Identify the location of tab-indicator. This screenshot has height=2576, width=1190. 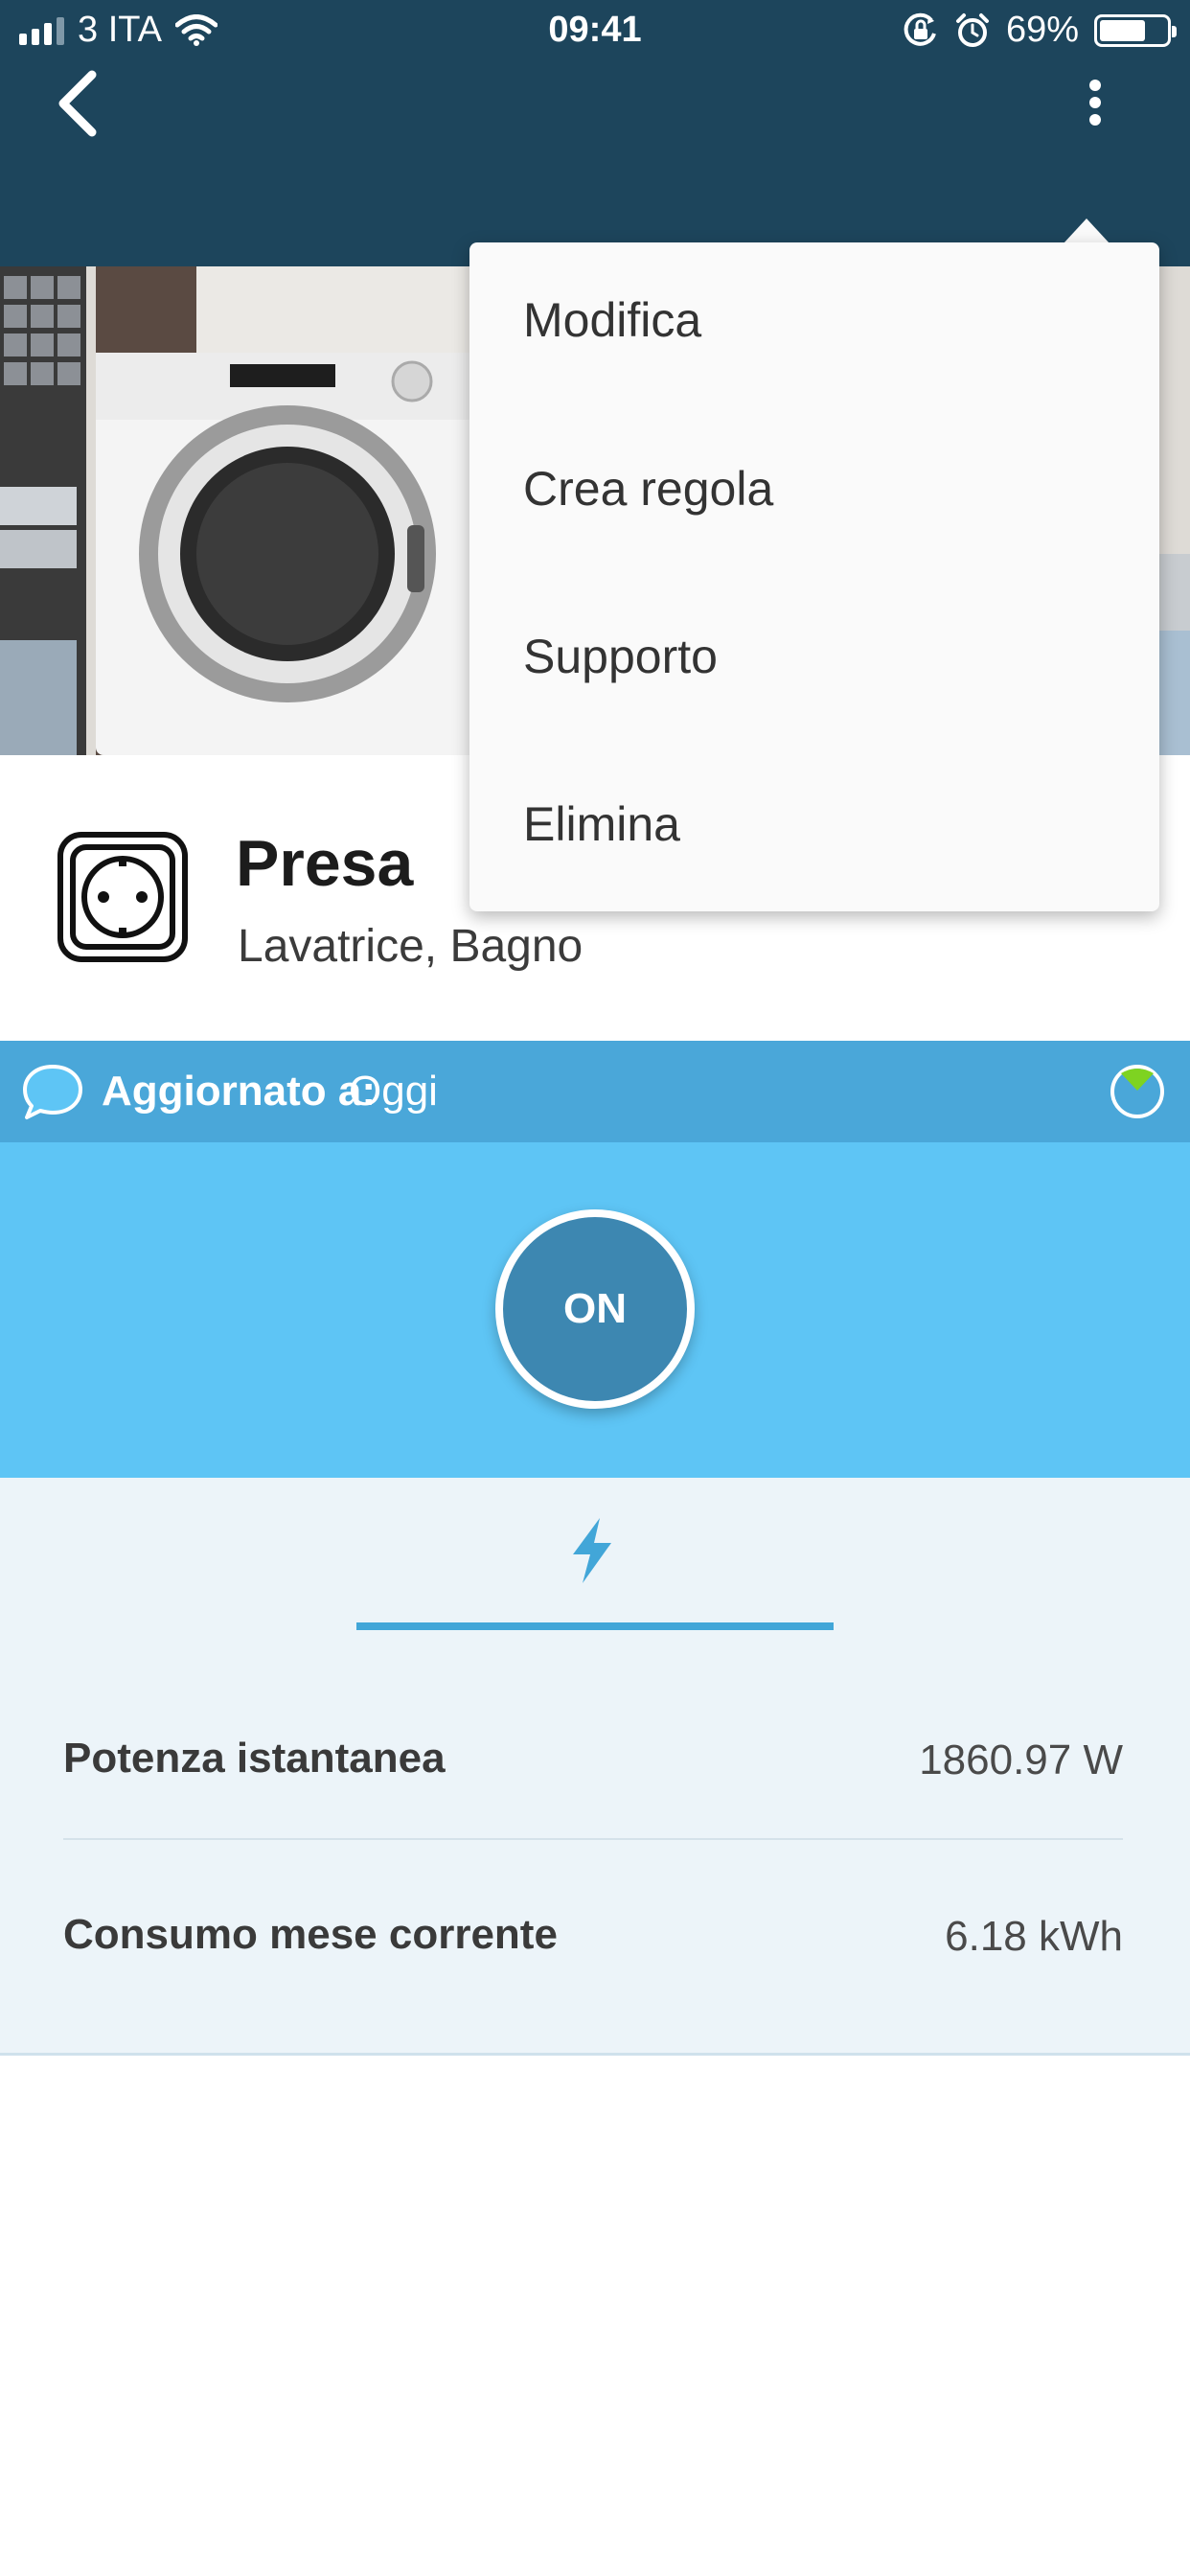
(595, 1626).